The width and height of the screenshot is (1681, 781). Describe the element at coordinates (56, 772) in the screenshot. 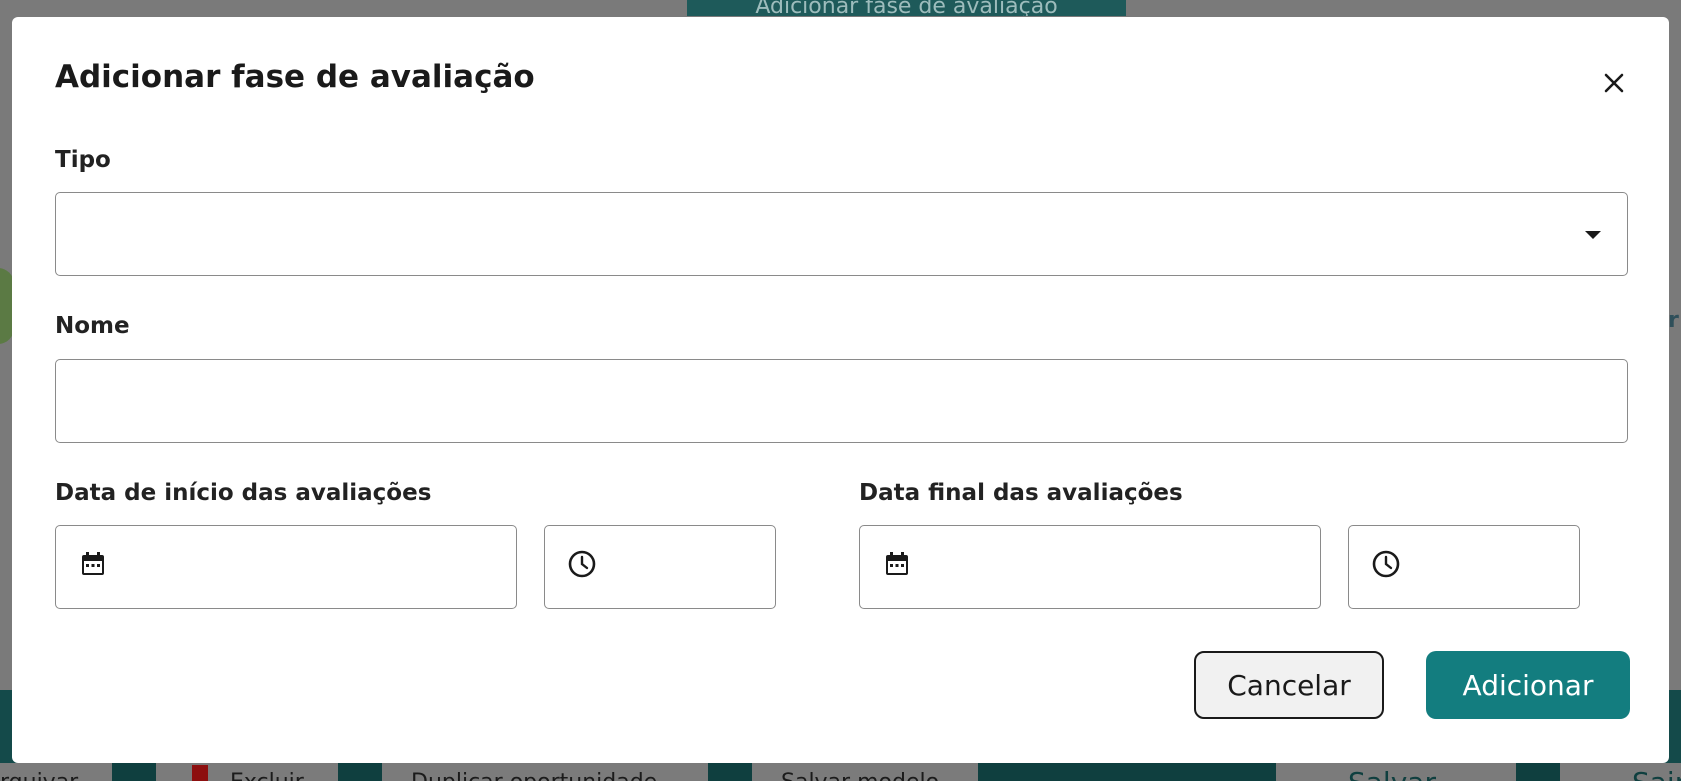

I see `archive-button-bg: rquivar` at that location.